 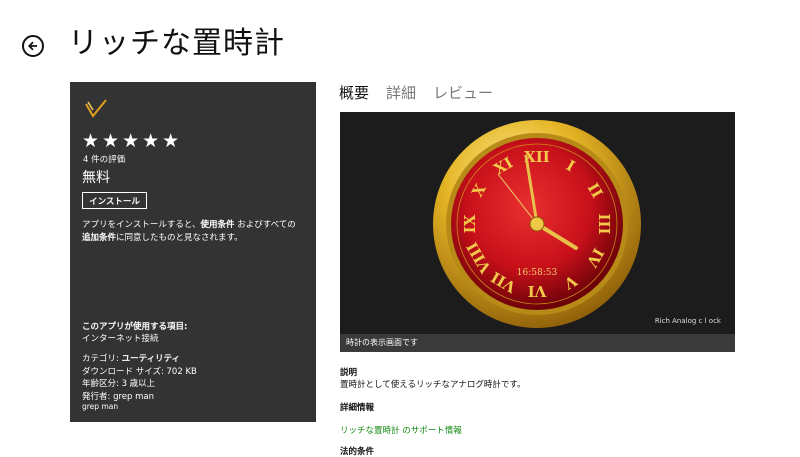 I want to click on rating-count: 4 件の評価, so click(x=104, y=160).